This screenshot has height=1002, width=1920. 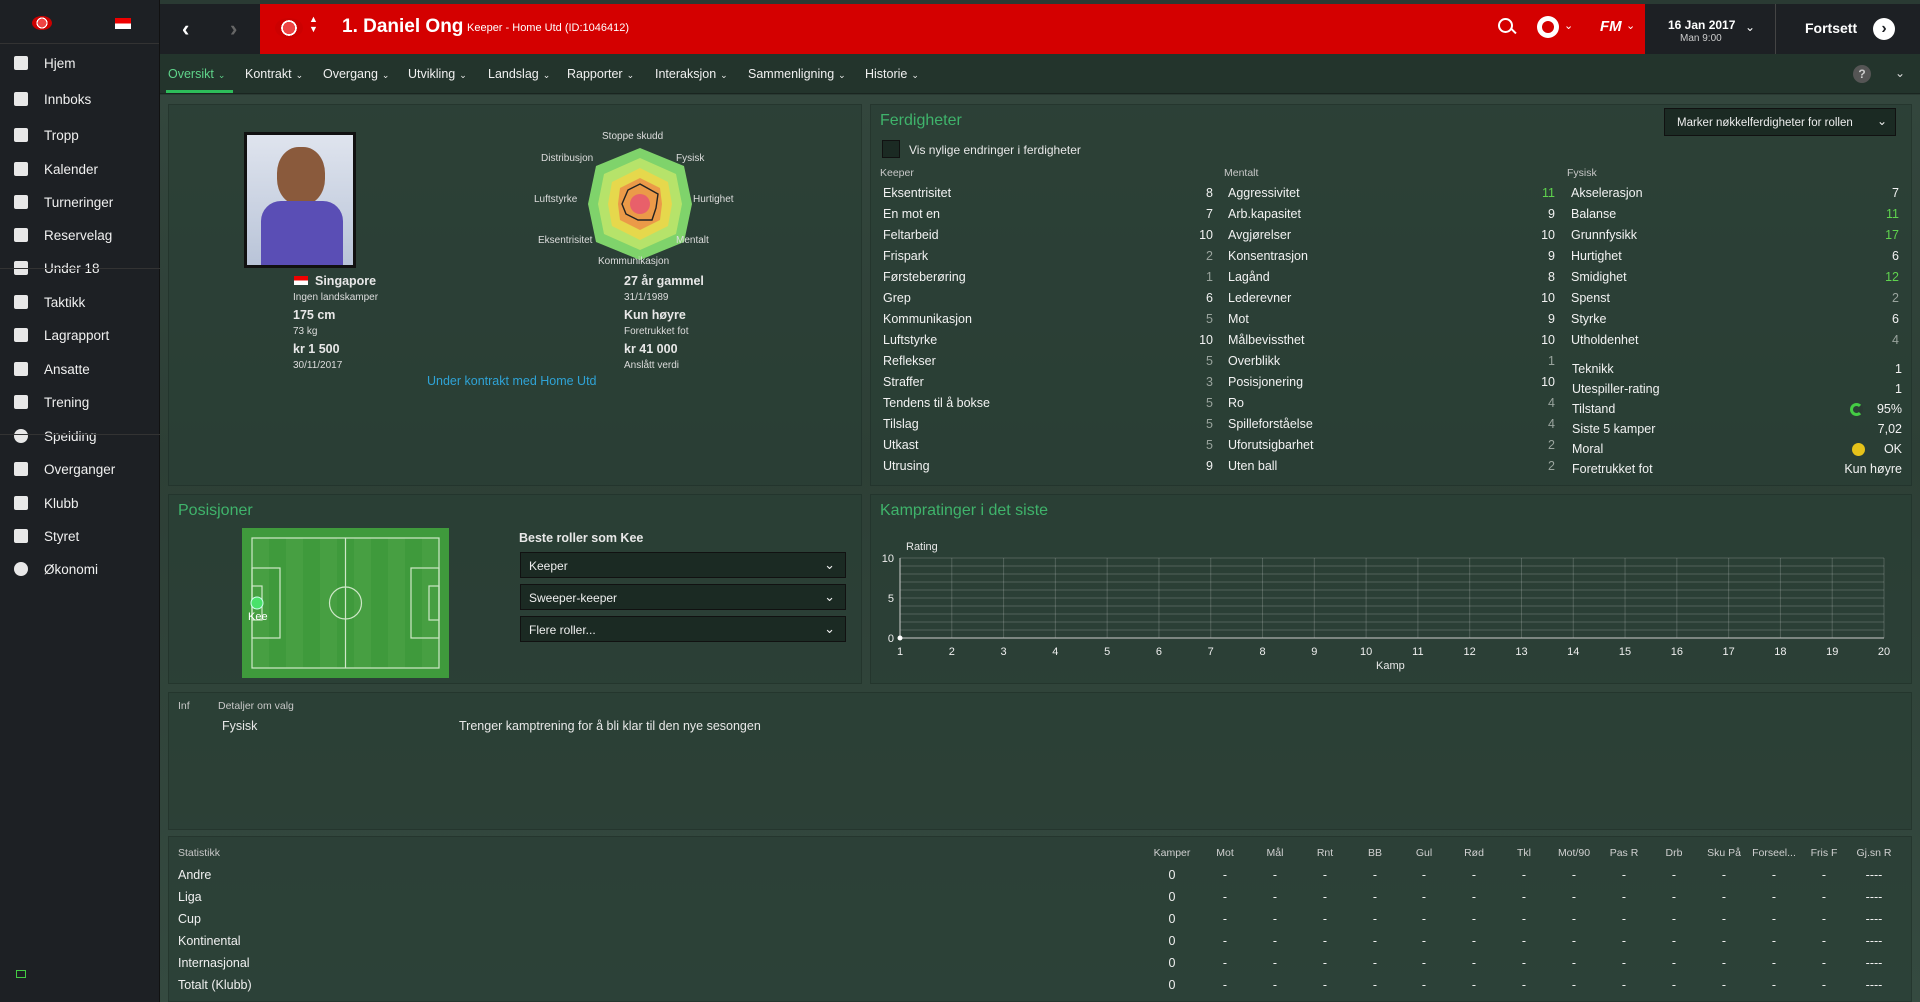 What do you see at coordinates (1266, 340) in the screenshot?
I see `attribute-name: Målbevissthet` at bounding box center [1266, 340].